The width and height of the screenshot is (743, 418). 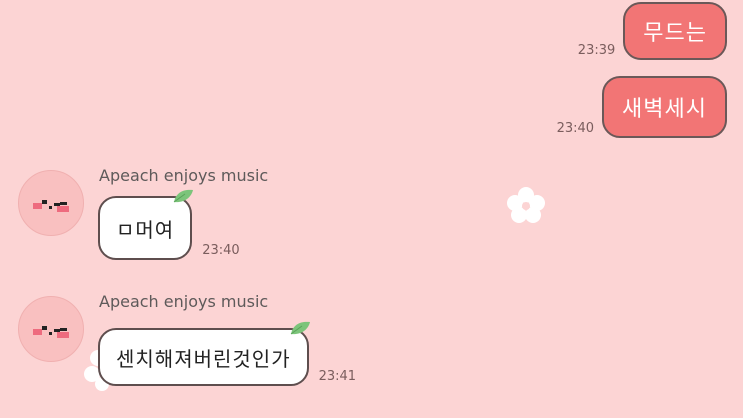 What do you see at coordinates (337, 376) in the screenshot?
I see `message-time: 23:41` at bounding box center [337, 376].